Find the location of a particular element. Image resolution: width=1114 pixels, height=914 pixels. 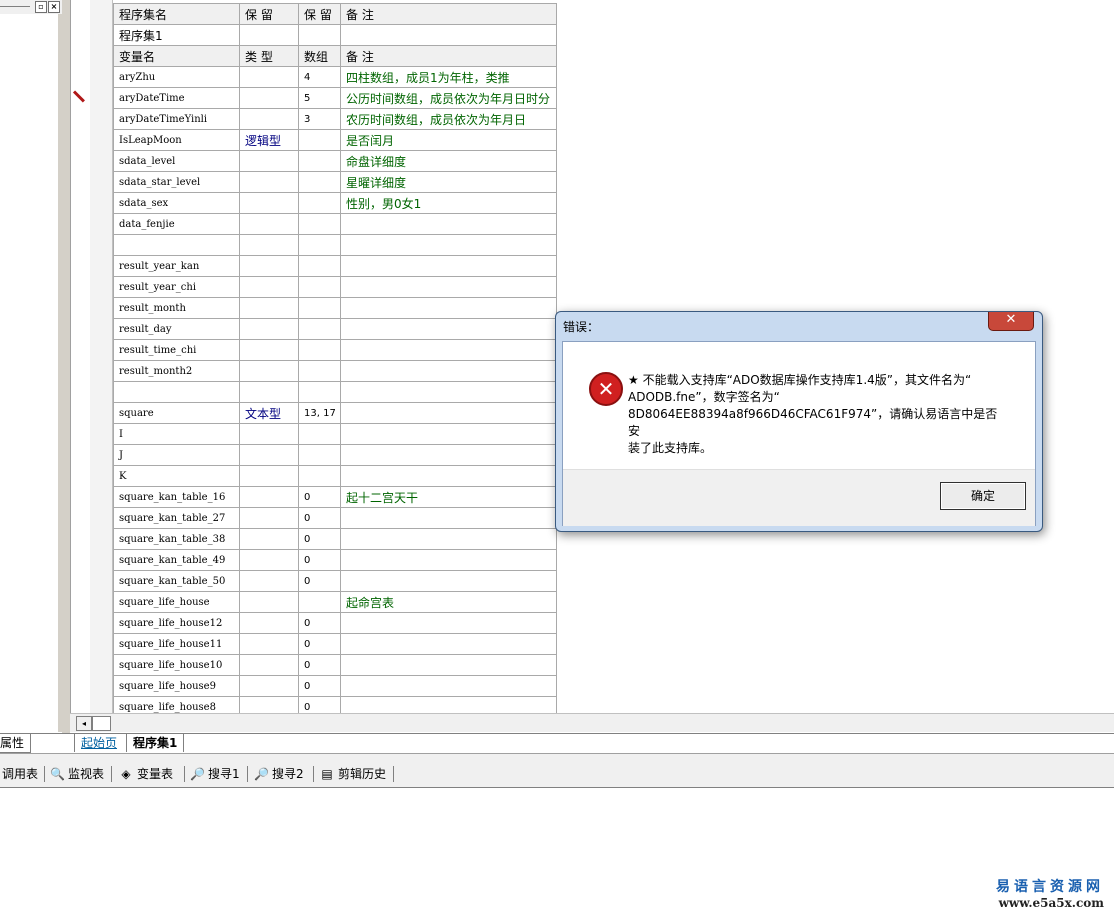

restore-icon: ▫ is located at coordinates (41, 7).